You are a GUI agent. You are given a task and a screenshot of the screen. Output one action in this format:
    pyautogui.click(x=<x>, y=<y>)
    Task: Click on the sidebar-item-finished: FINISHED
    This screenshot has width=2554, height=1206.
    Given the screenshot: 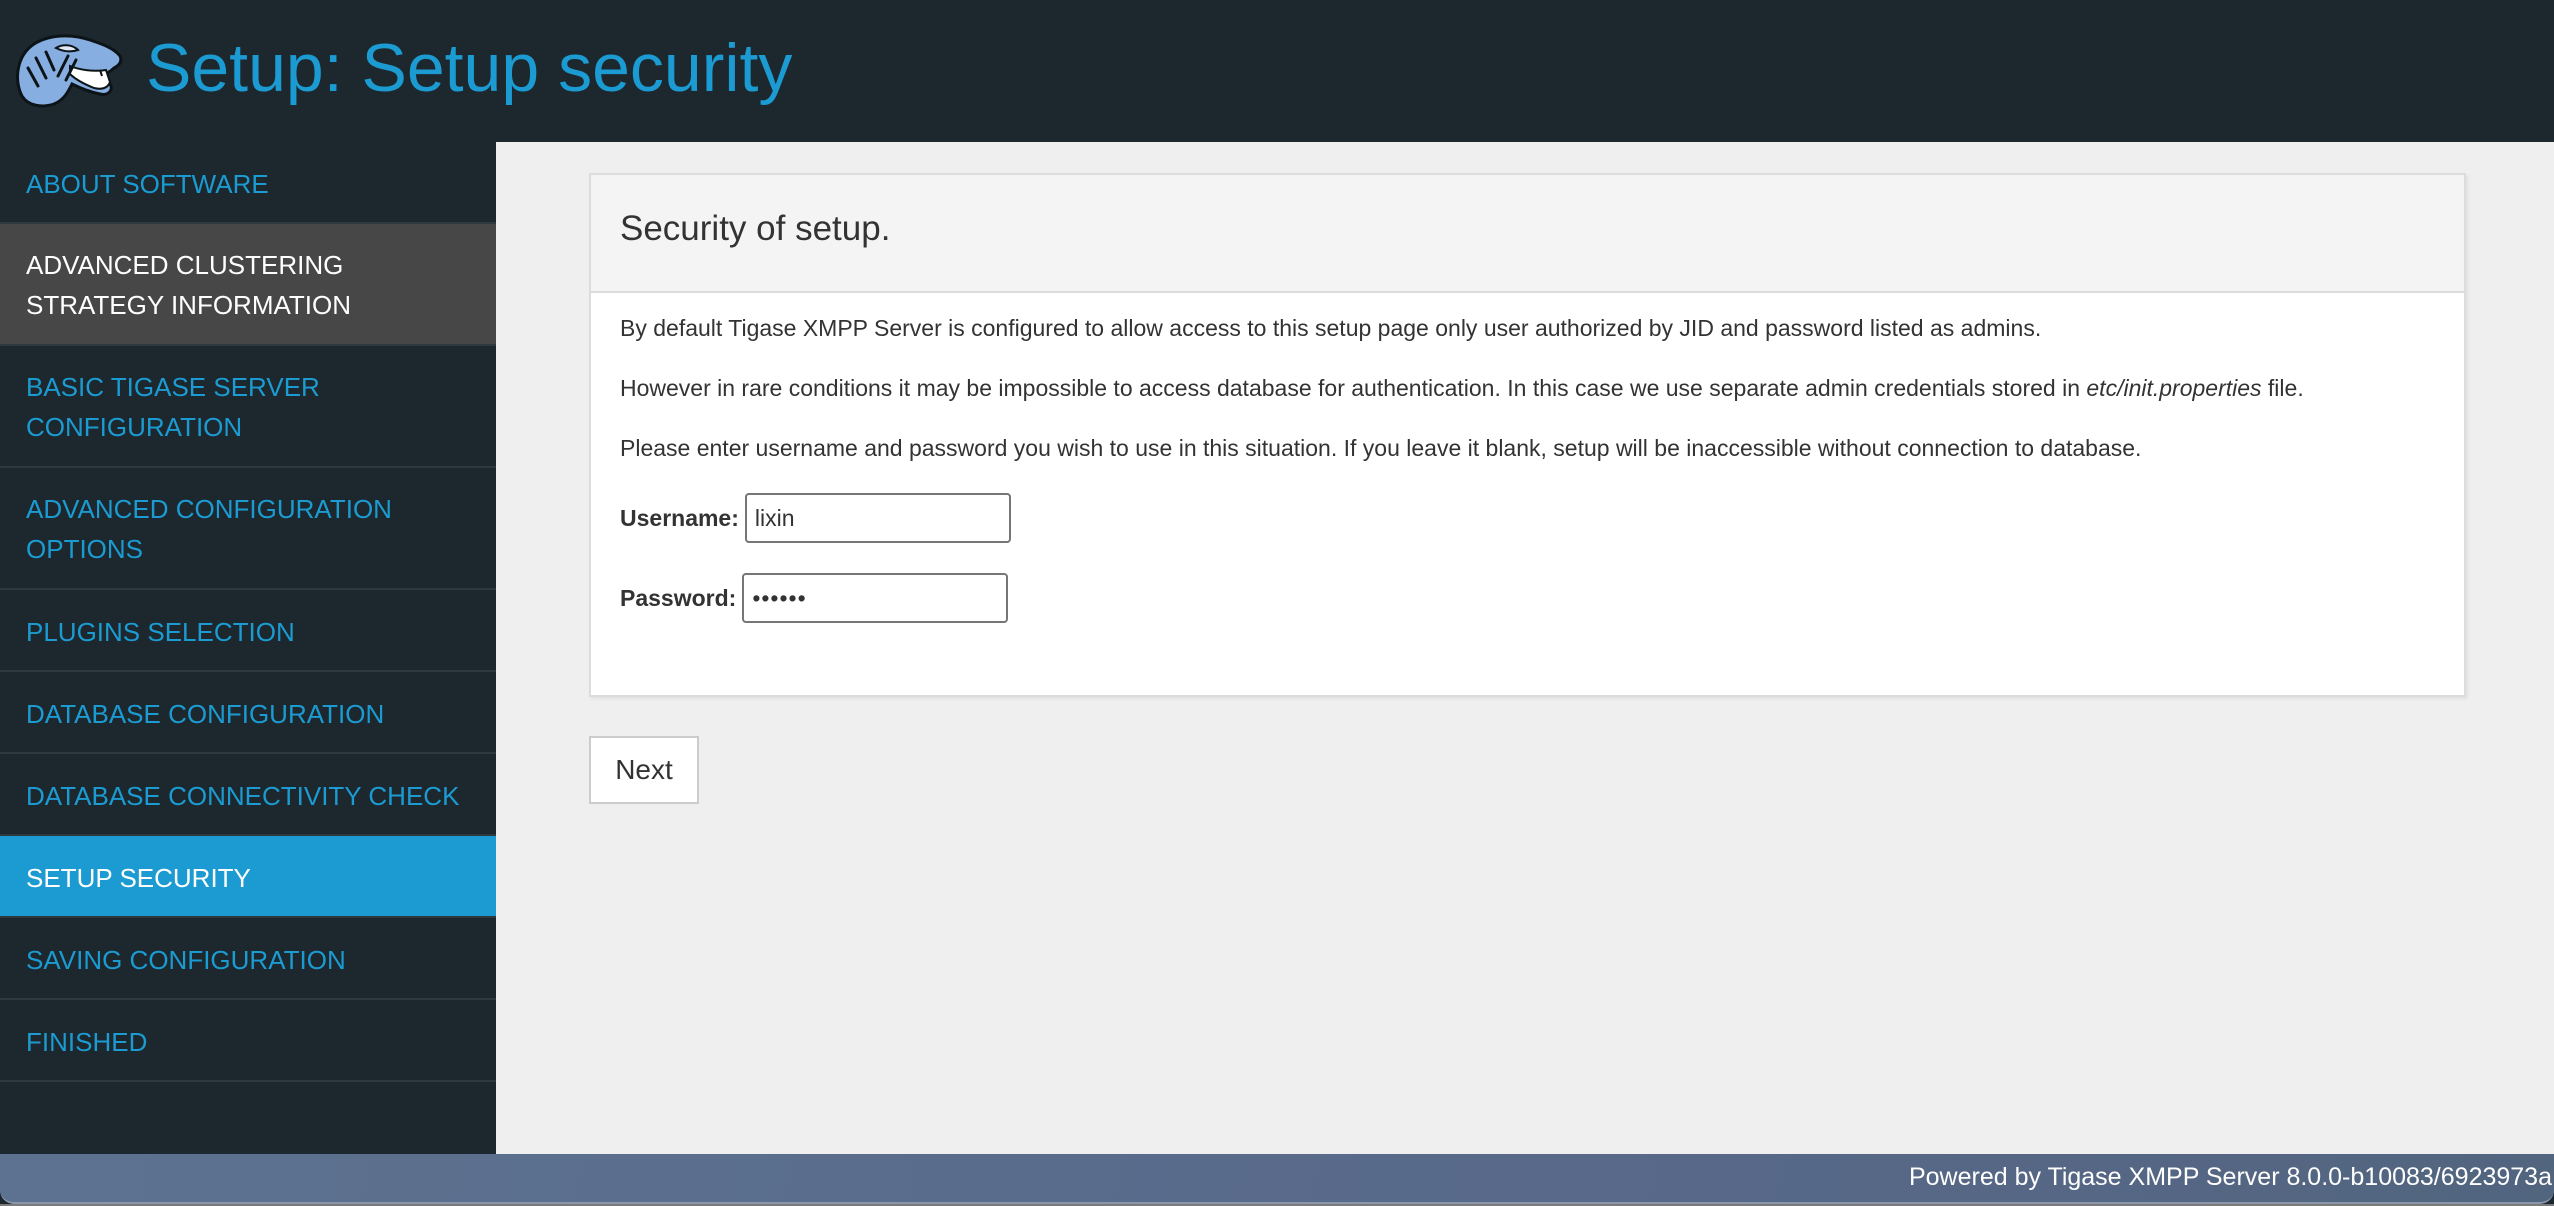 What is the action you would take?
    pyautogui.click(x=248, y=1041)
    